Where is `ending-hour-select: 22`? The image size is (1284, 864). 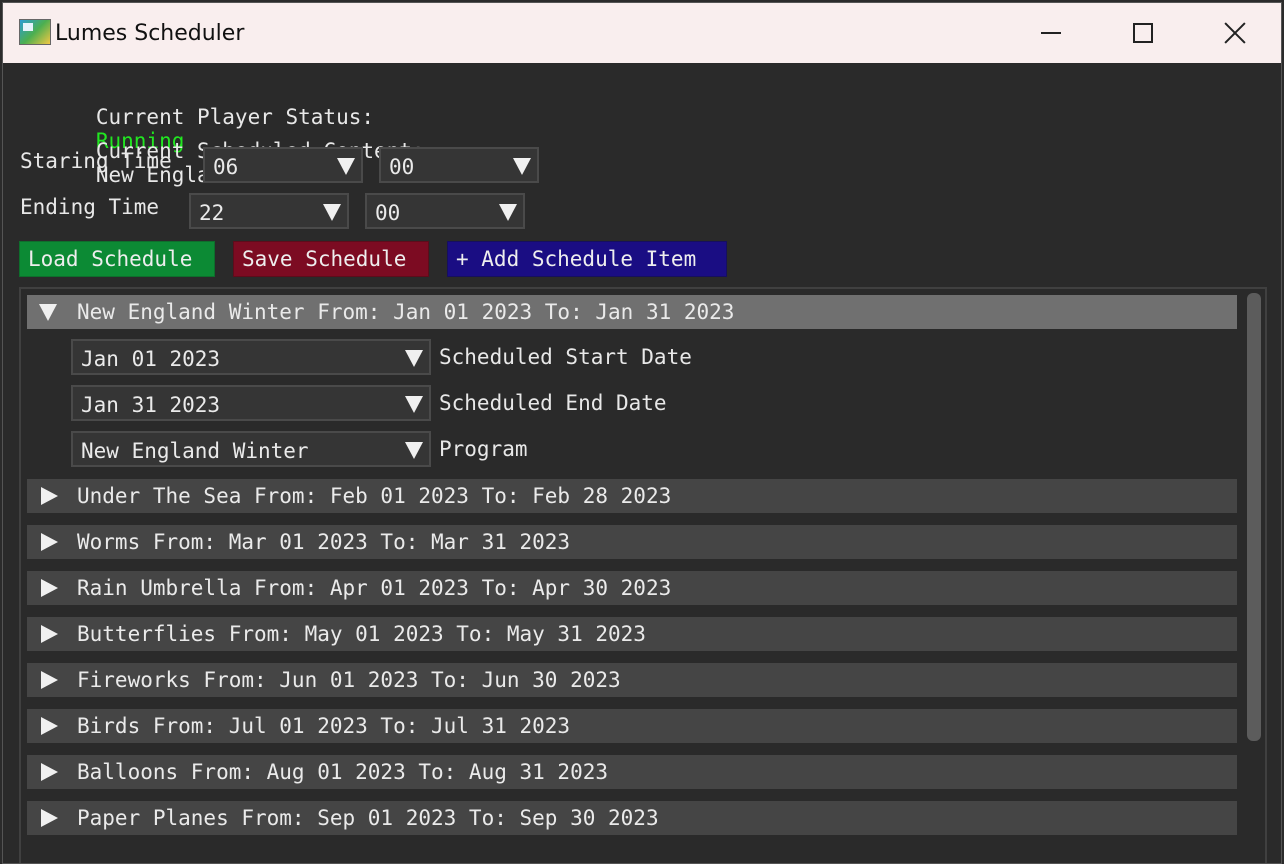
ending-hour-select: 22 is located at coordinates (269, 211).